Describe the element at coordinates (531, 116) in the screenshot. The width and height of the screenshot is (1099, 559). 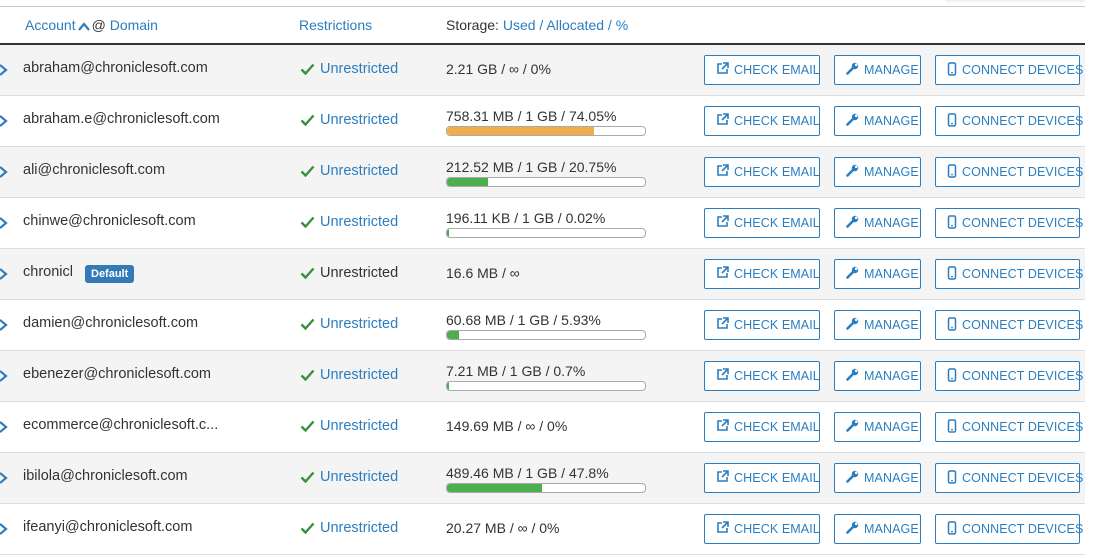
I see `storage-usage: 758.31 MB / 1 GB / 74.05%` at that location.